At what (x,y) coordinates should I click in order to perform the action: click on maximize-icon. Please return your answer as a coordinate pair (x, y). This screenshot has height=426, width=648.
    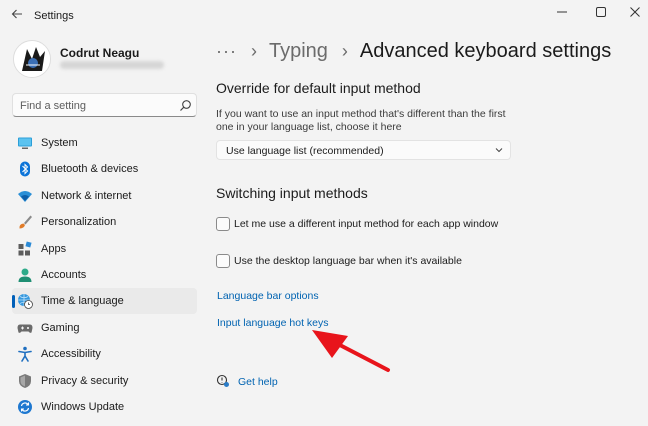
    Looking at the image, I should click on (601, 12).